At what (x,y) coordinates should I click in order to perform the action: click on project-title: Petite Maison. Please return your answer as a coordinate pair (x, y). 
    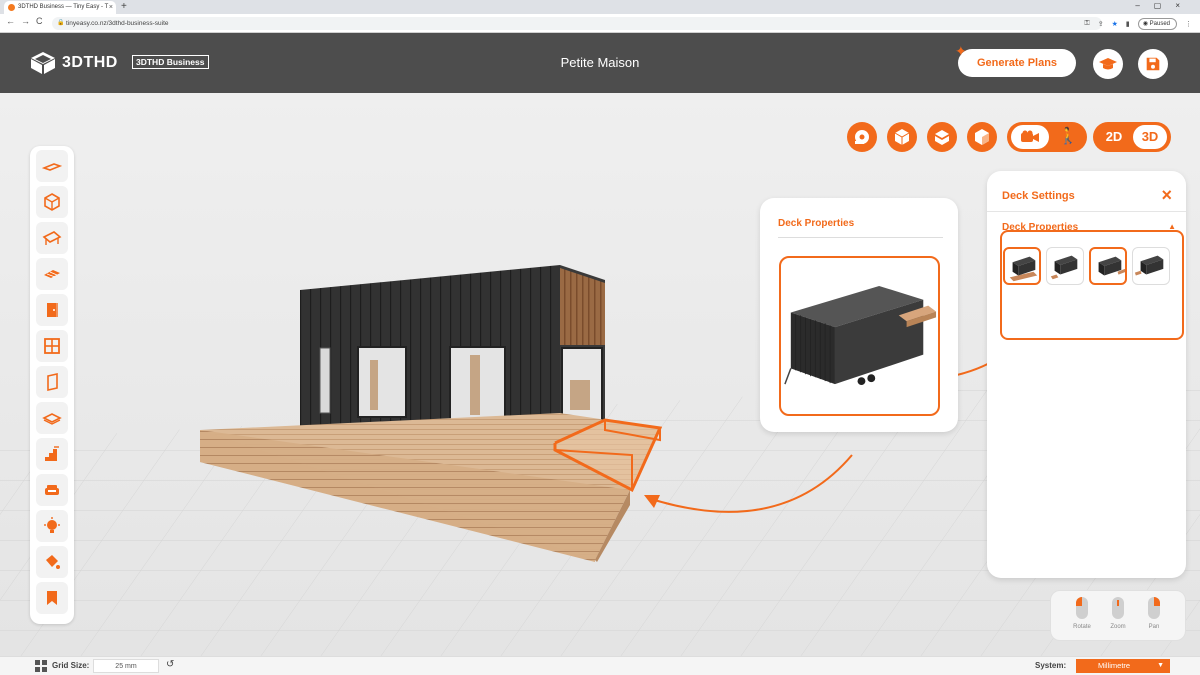
    Looking at the image, I should click on (600, 62).